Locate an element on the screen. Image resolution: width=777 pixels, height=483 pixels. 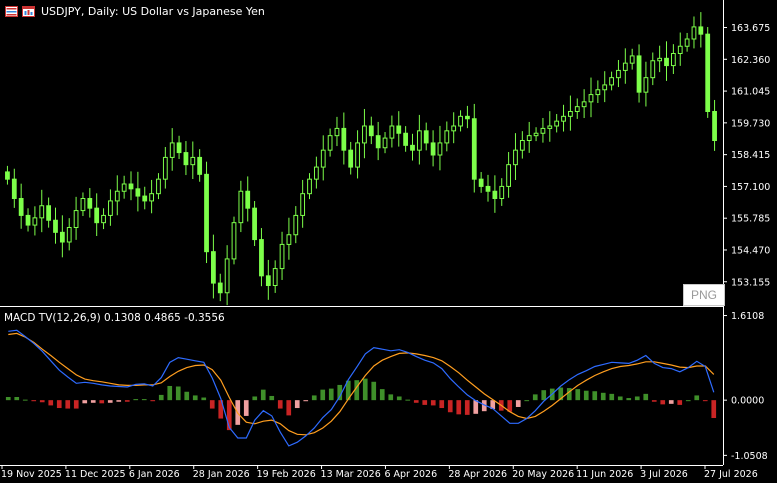
price-tick-label: 159.730 is located at coordinates (750, 123).